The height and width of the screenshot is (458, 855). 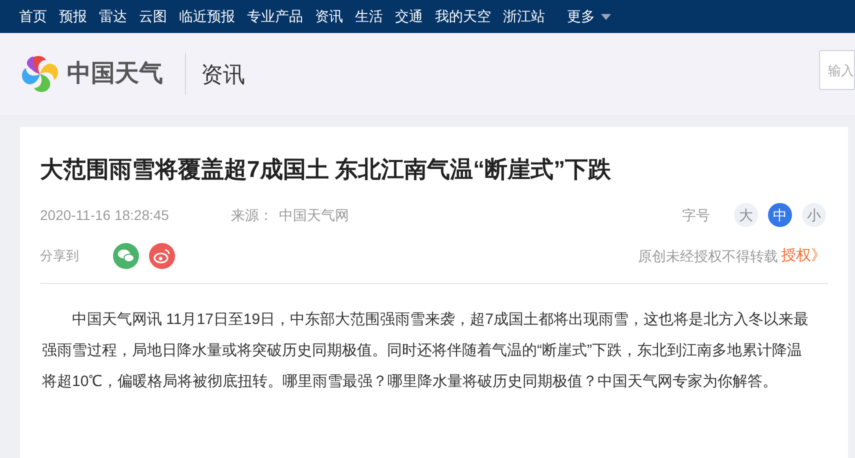 What do you see at coordinates (837, 70) in the screenshot?
I see `search-field: 输入` at bounding box center [837, 70].